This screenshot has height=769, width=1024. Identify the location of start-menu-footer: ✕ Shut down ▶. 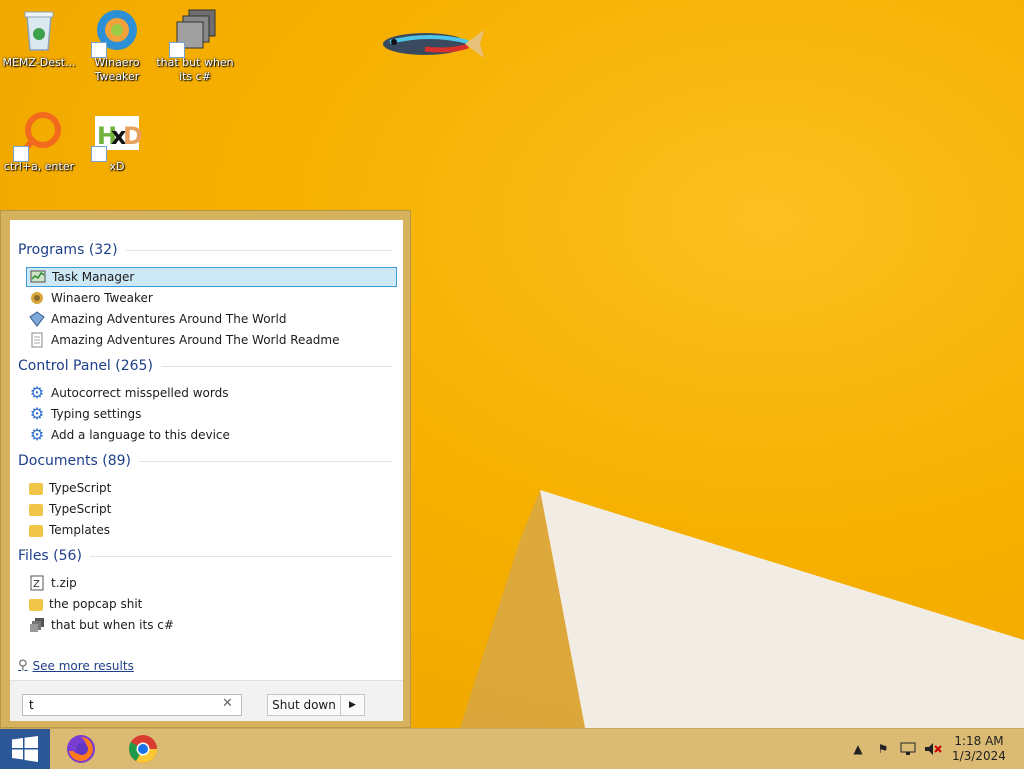
(206, 700).